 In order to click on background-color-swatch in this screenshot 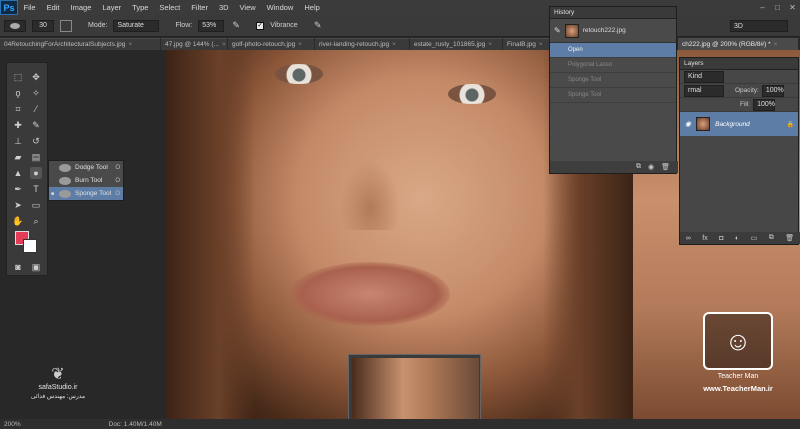, I will do `click(30, 246)`.